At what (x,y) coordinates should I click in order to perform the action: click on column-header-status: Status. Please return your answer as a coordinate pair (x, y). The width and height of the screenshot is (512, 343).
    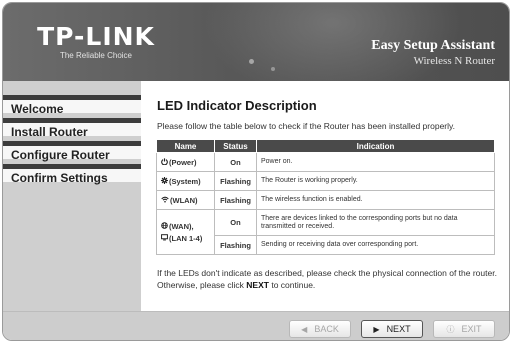
    Looking at the image, I should click on (235, 146).